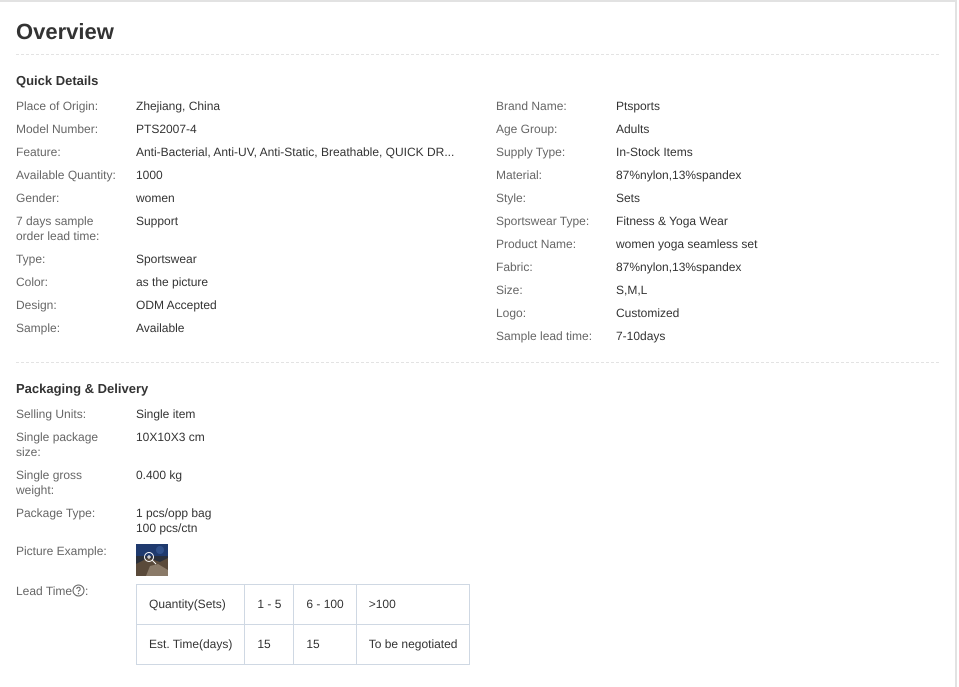  I want to click on field-label: Material:, so click(520, 175).